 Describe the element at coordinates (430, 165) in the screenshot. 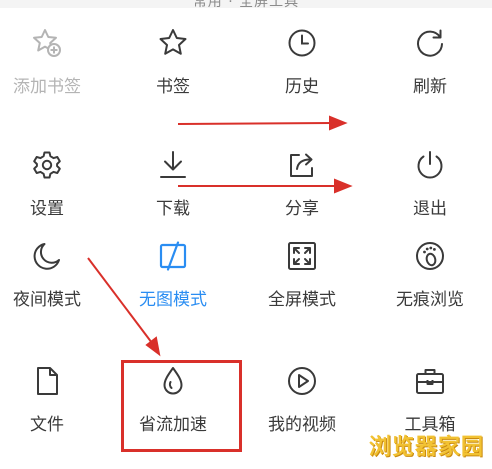

I see `power-icon` at that location.